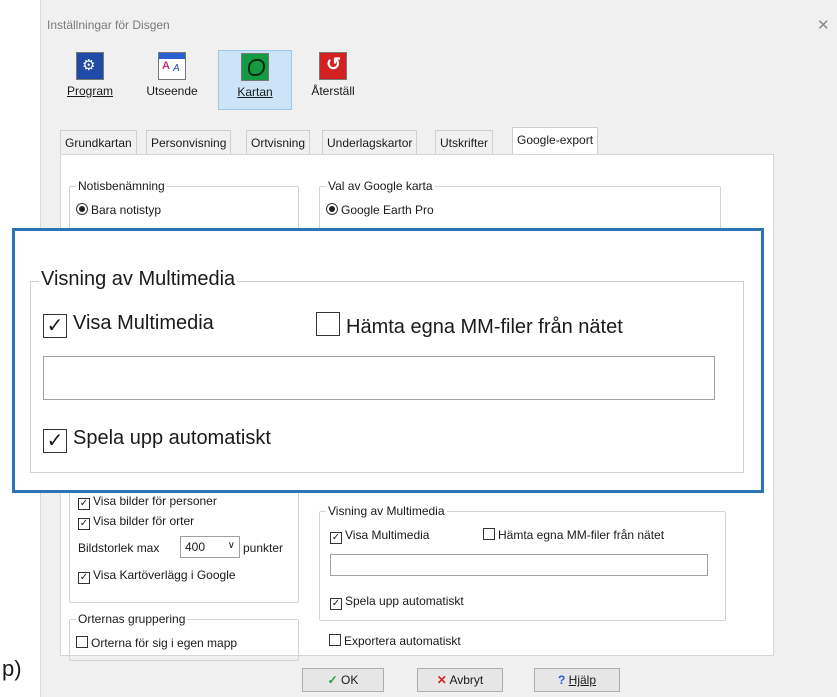  What do you see at coordinates (210, 547) in the screenshot?
I see `image-size-select: 400 ∨` at bounding box center [210, 547].